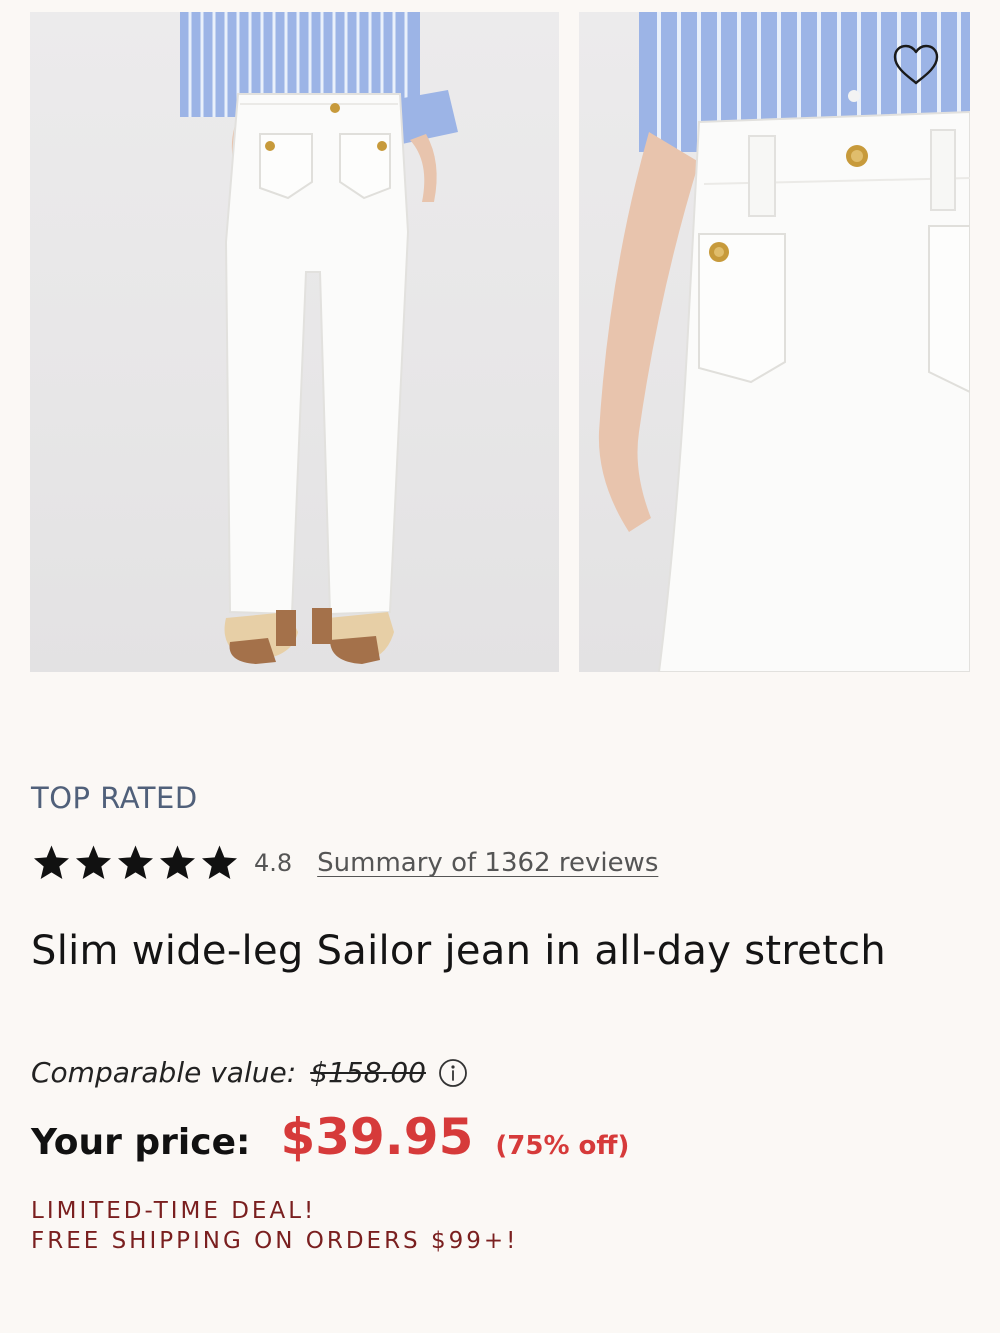 This screenshot has height=1333, width=1000. I want to click on info-icon, so click(453, 1072).